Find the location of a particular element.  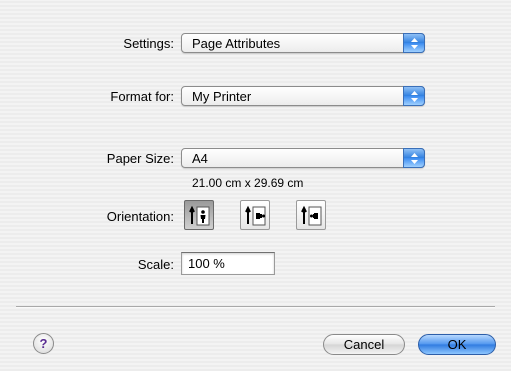

landscape-left-orientation-icon is located at coordinates (255, 215).